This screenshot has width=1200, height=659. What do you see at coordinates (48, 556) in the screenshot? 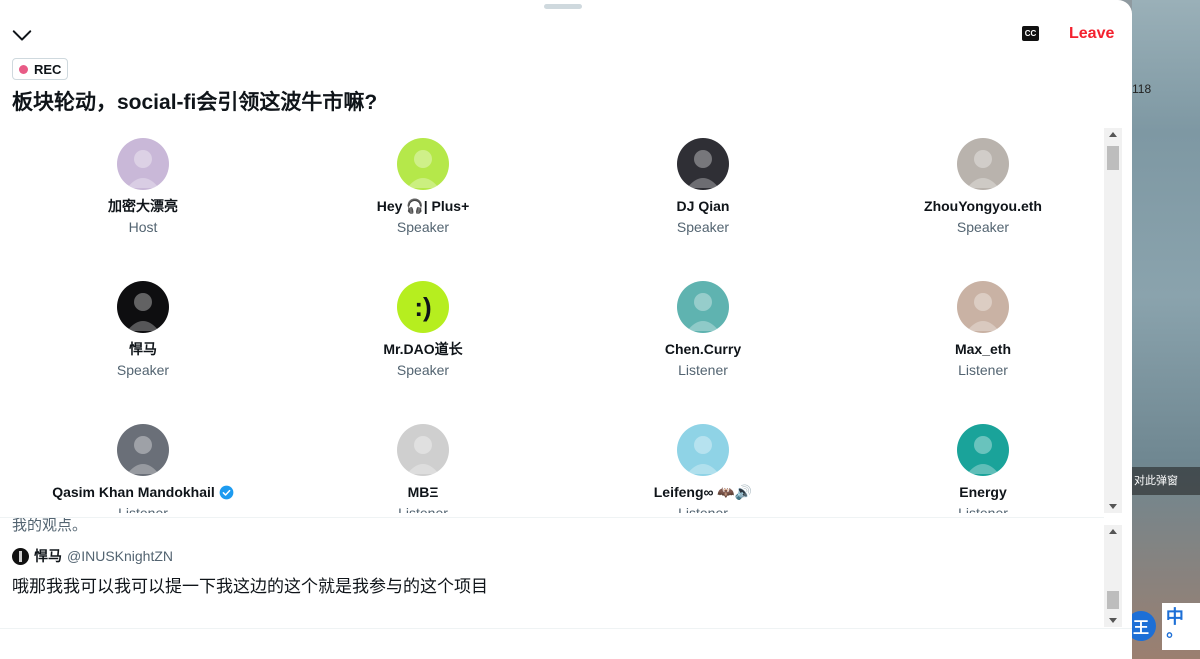
I see `speaker-name: 悍马` at bounding box center [48, 556].